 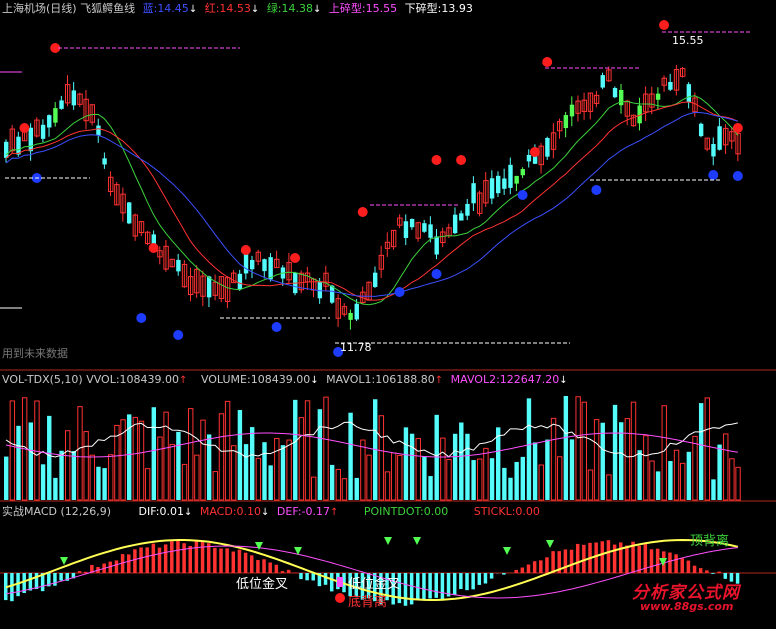 What do you see at coordinates (356, 347) in the screenshot?
I see `low-price-marker: 11.78` at bounding box center [356, 347].